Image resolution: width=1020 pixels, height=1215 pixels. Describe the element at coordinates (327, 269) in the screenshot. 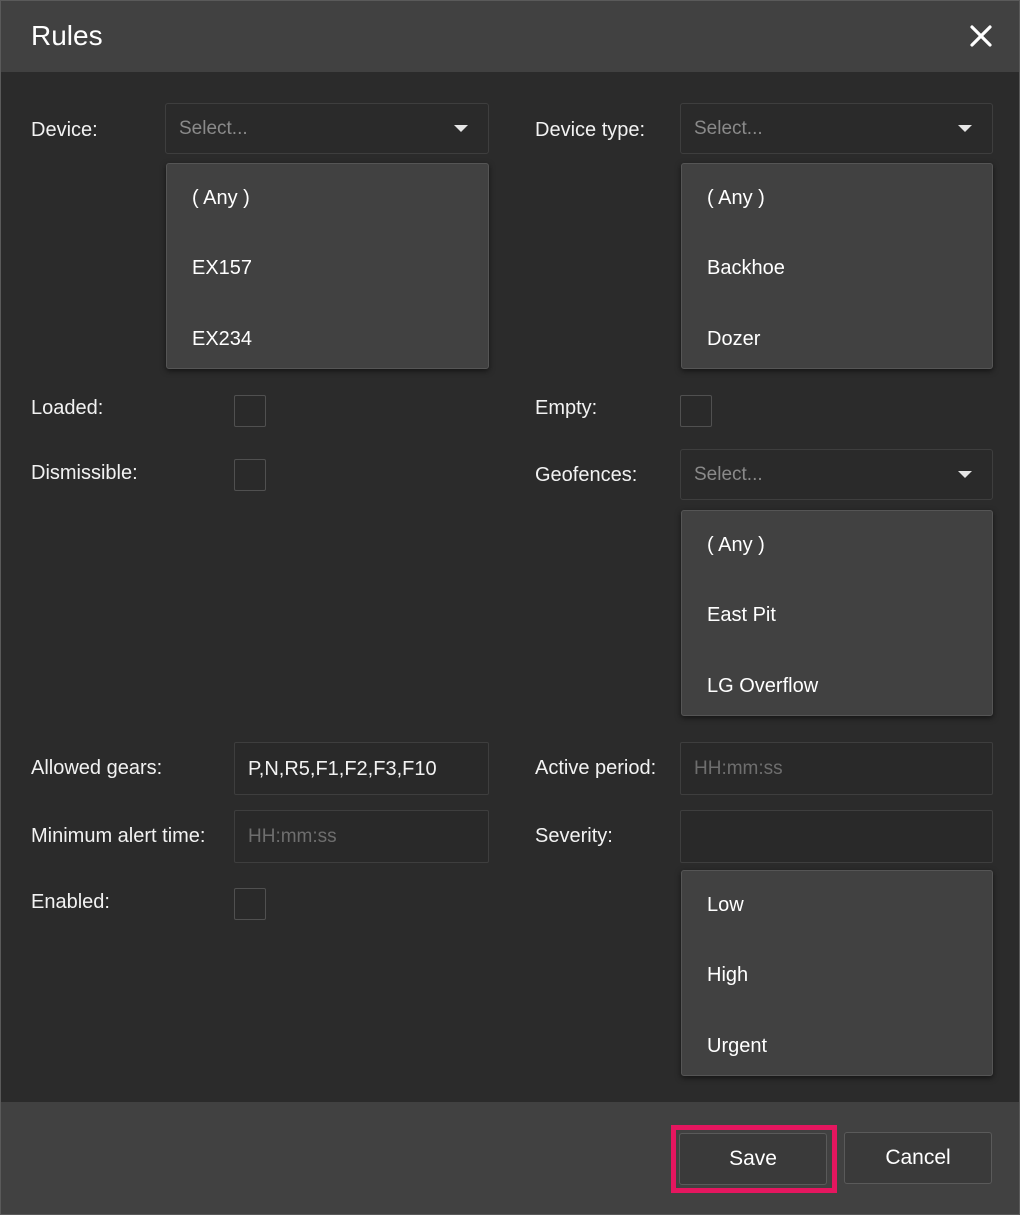

I see `device-option-ex157: EX157` at that location.